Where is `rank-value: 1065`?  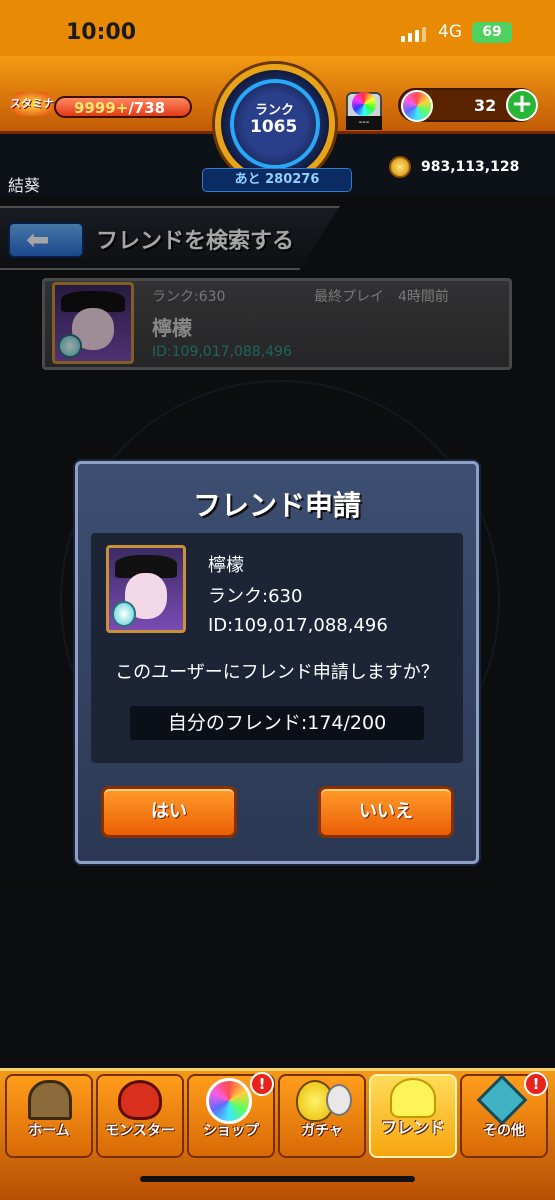 rank-value: 1065 is located at coordinates (274, 127).